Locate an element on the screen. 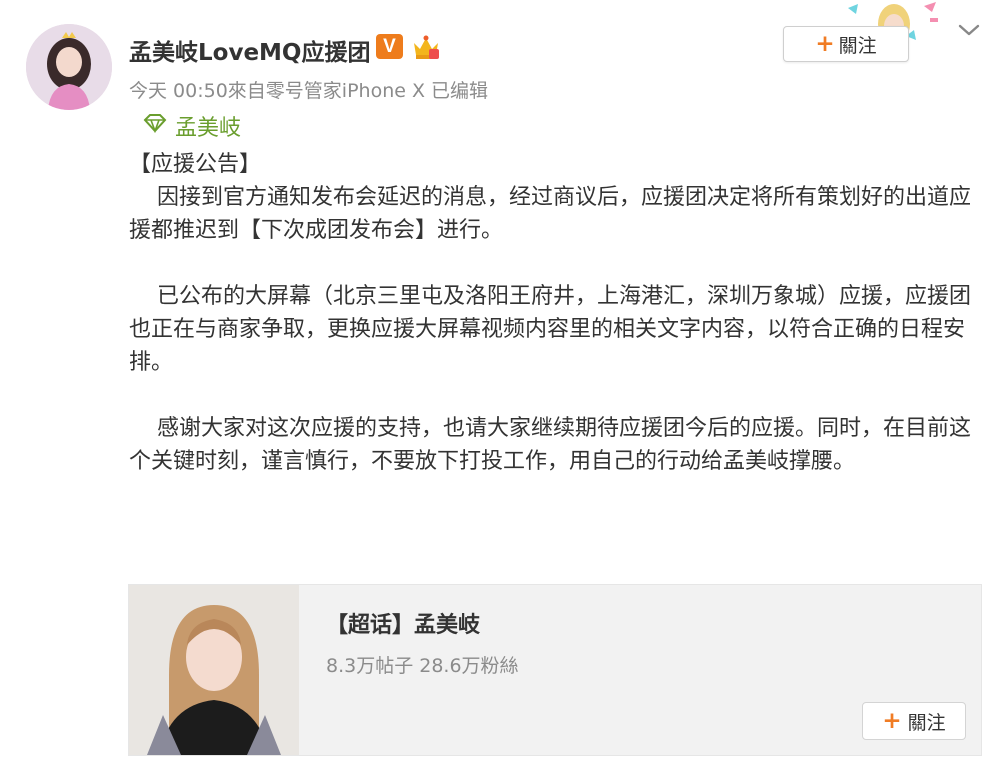  crown-icon is located at coordinates (426, 47).